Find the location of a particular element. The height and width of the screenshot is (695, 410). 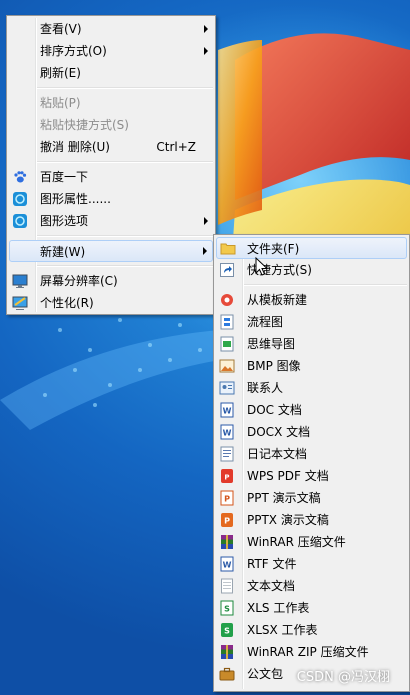

new-item-docx: W DOCX 文档 is located at coordinates (311, 432).